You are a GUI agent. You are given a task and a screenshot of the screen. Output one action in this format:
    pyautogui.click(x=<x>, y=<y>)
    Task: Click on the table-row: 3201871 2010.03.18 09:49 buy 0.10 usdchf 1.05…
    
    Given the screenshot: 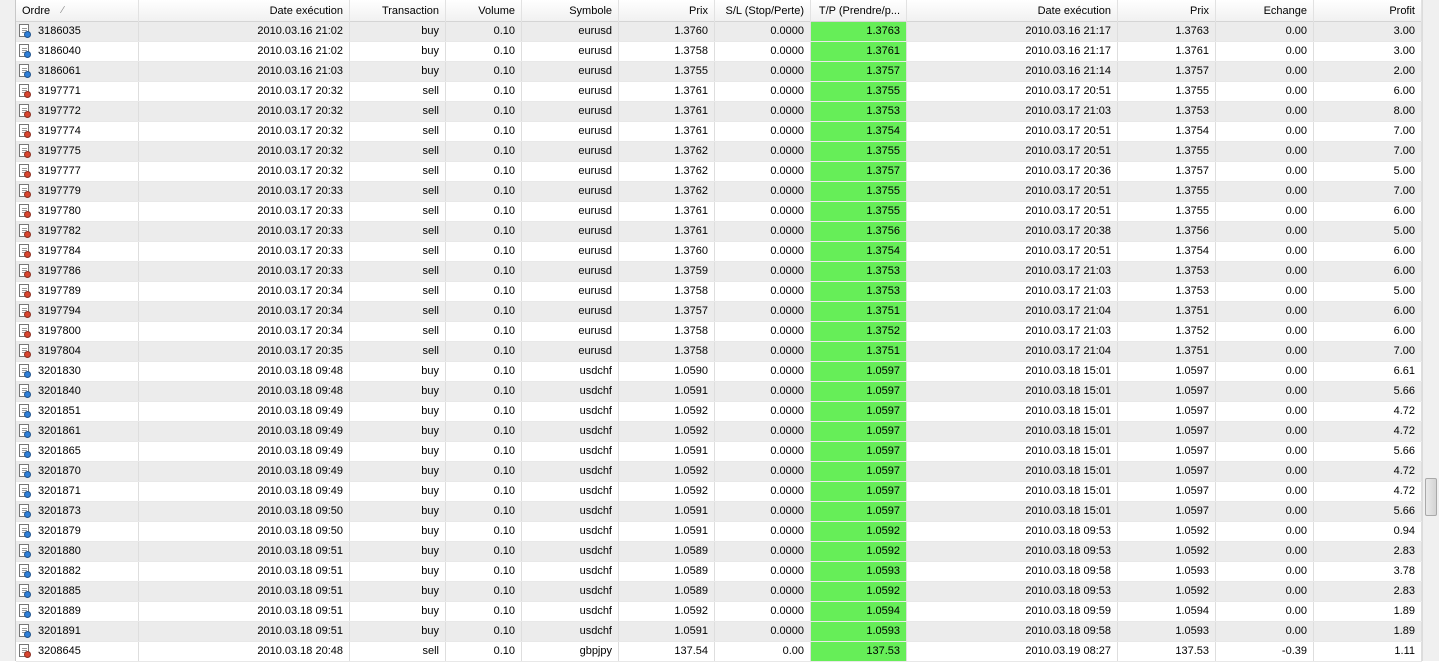 What is the action you would take?
    pyautogui.click(x=719, y=492)
    